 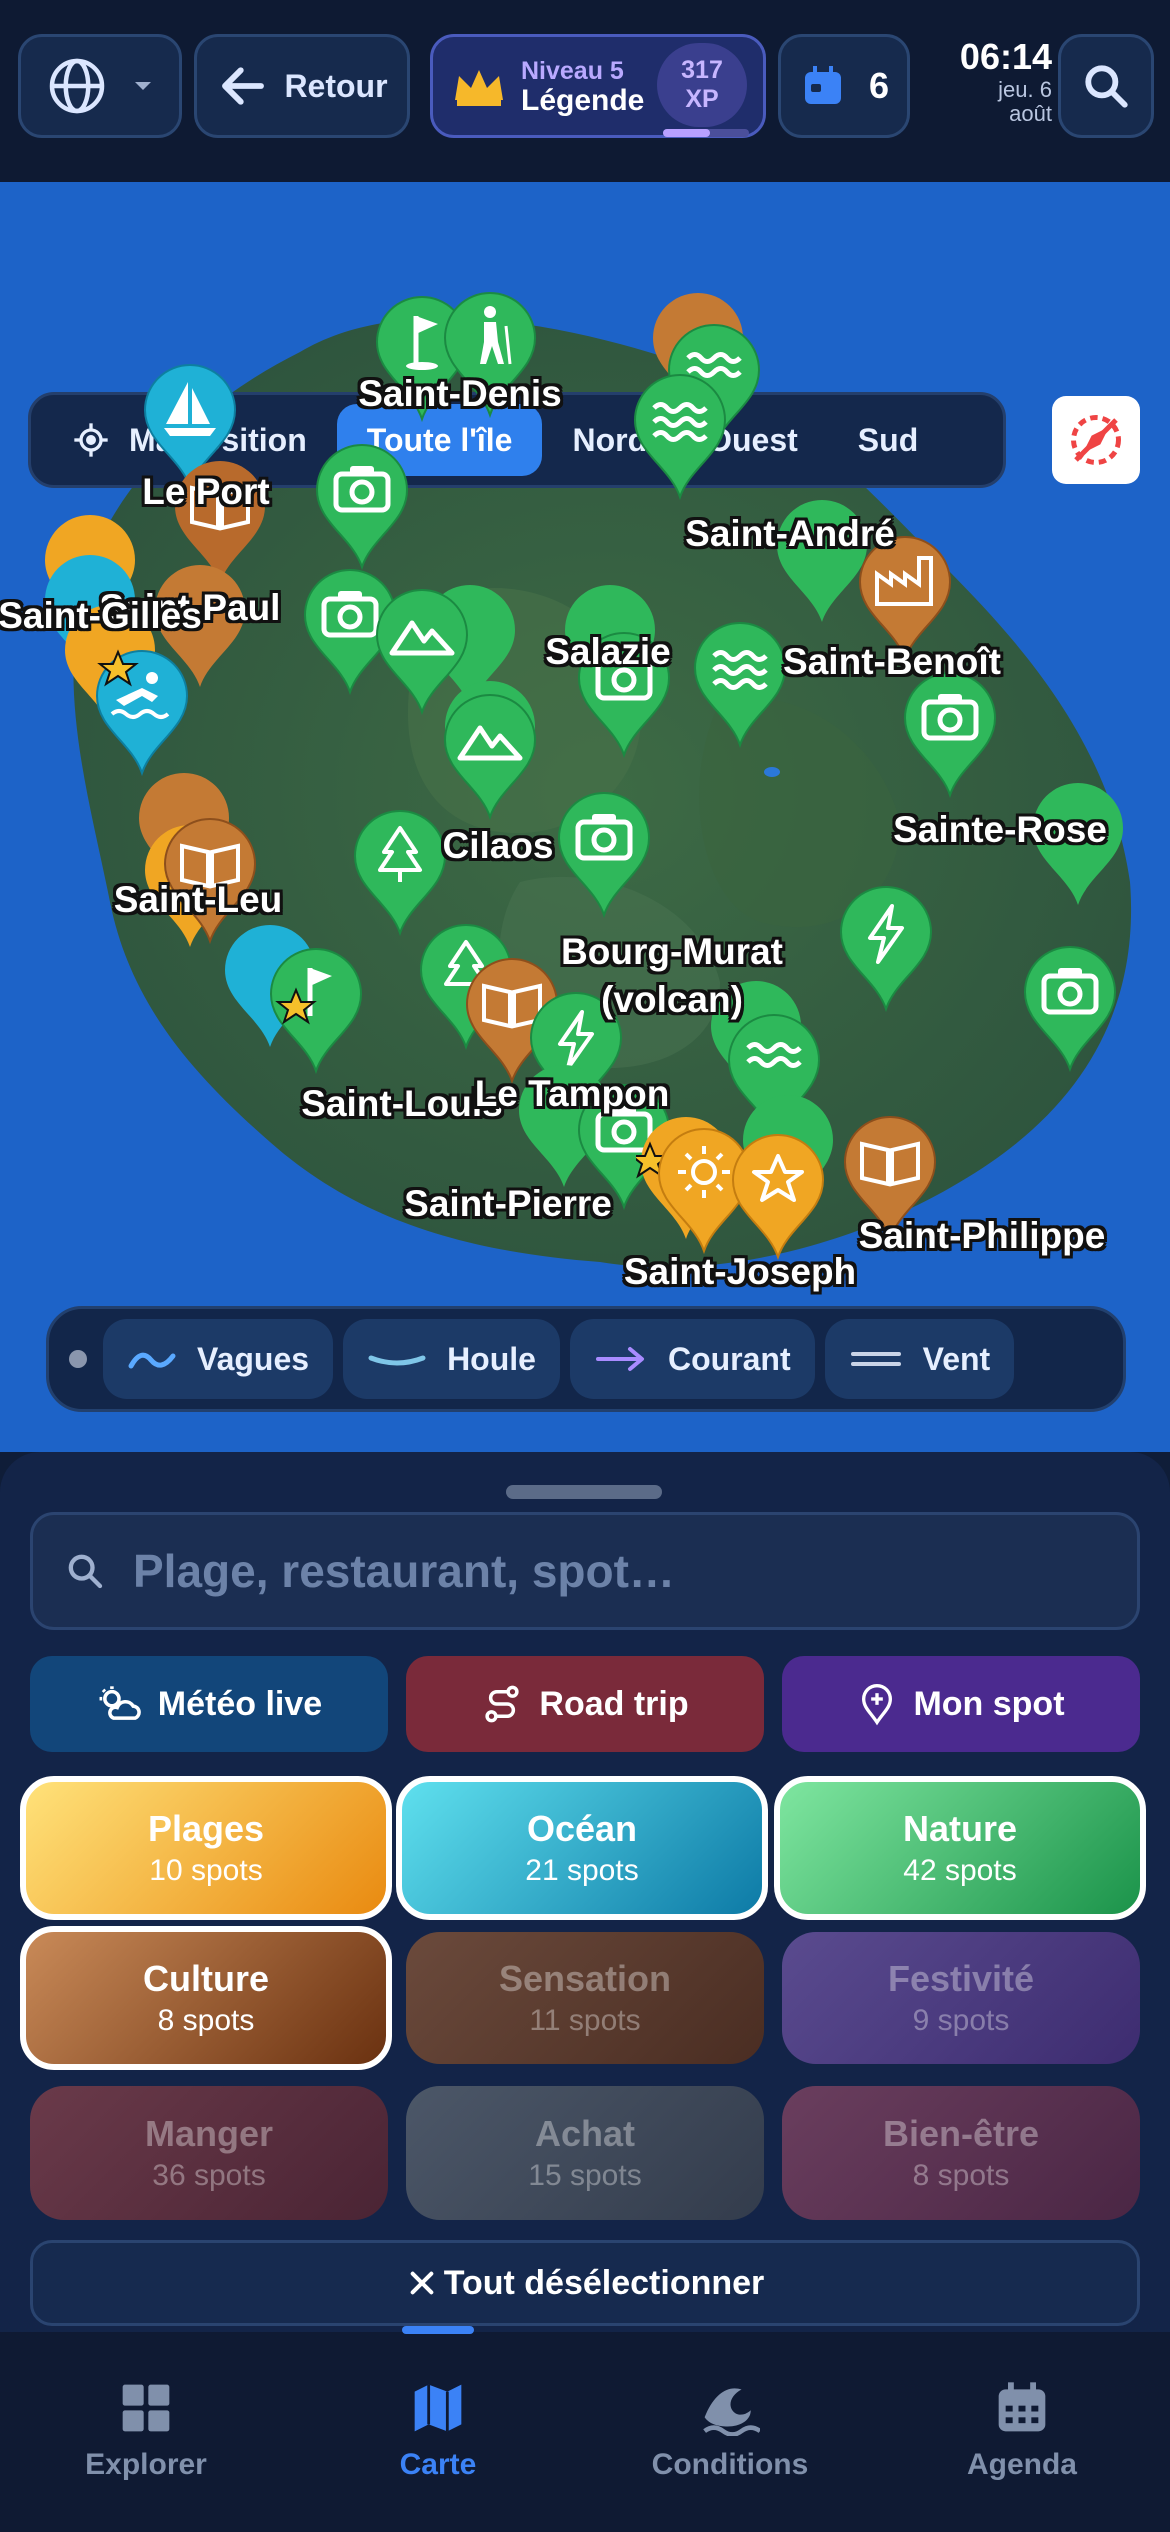 What do you see at coordinates (729, 1358) in the screenshot?
I see `layer-label: Courant` at bounding box center [729, 1358].